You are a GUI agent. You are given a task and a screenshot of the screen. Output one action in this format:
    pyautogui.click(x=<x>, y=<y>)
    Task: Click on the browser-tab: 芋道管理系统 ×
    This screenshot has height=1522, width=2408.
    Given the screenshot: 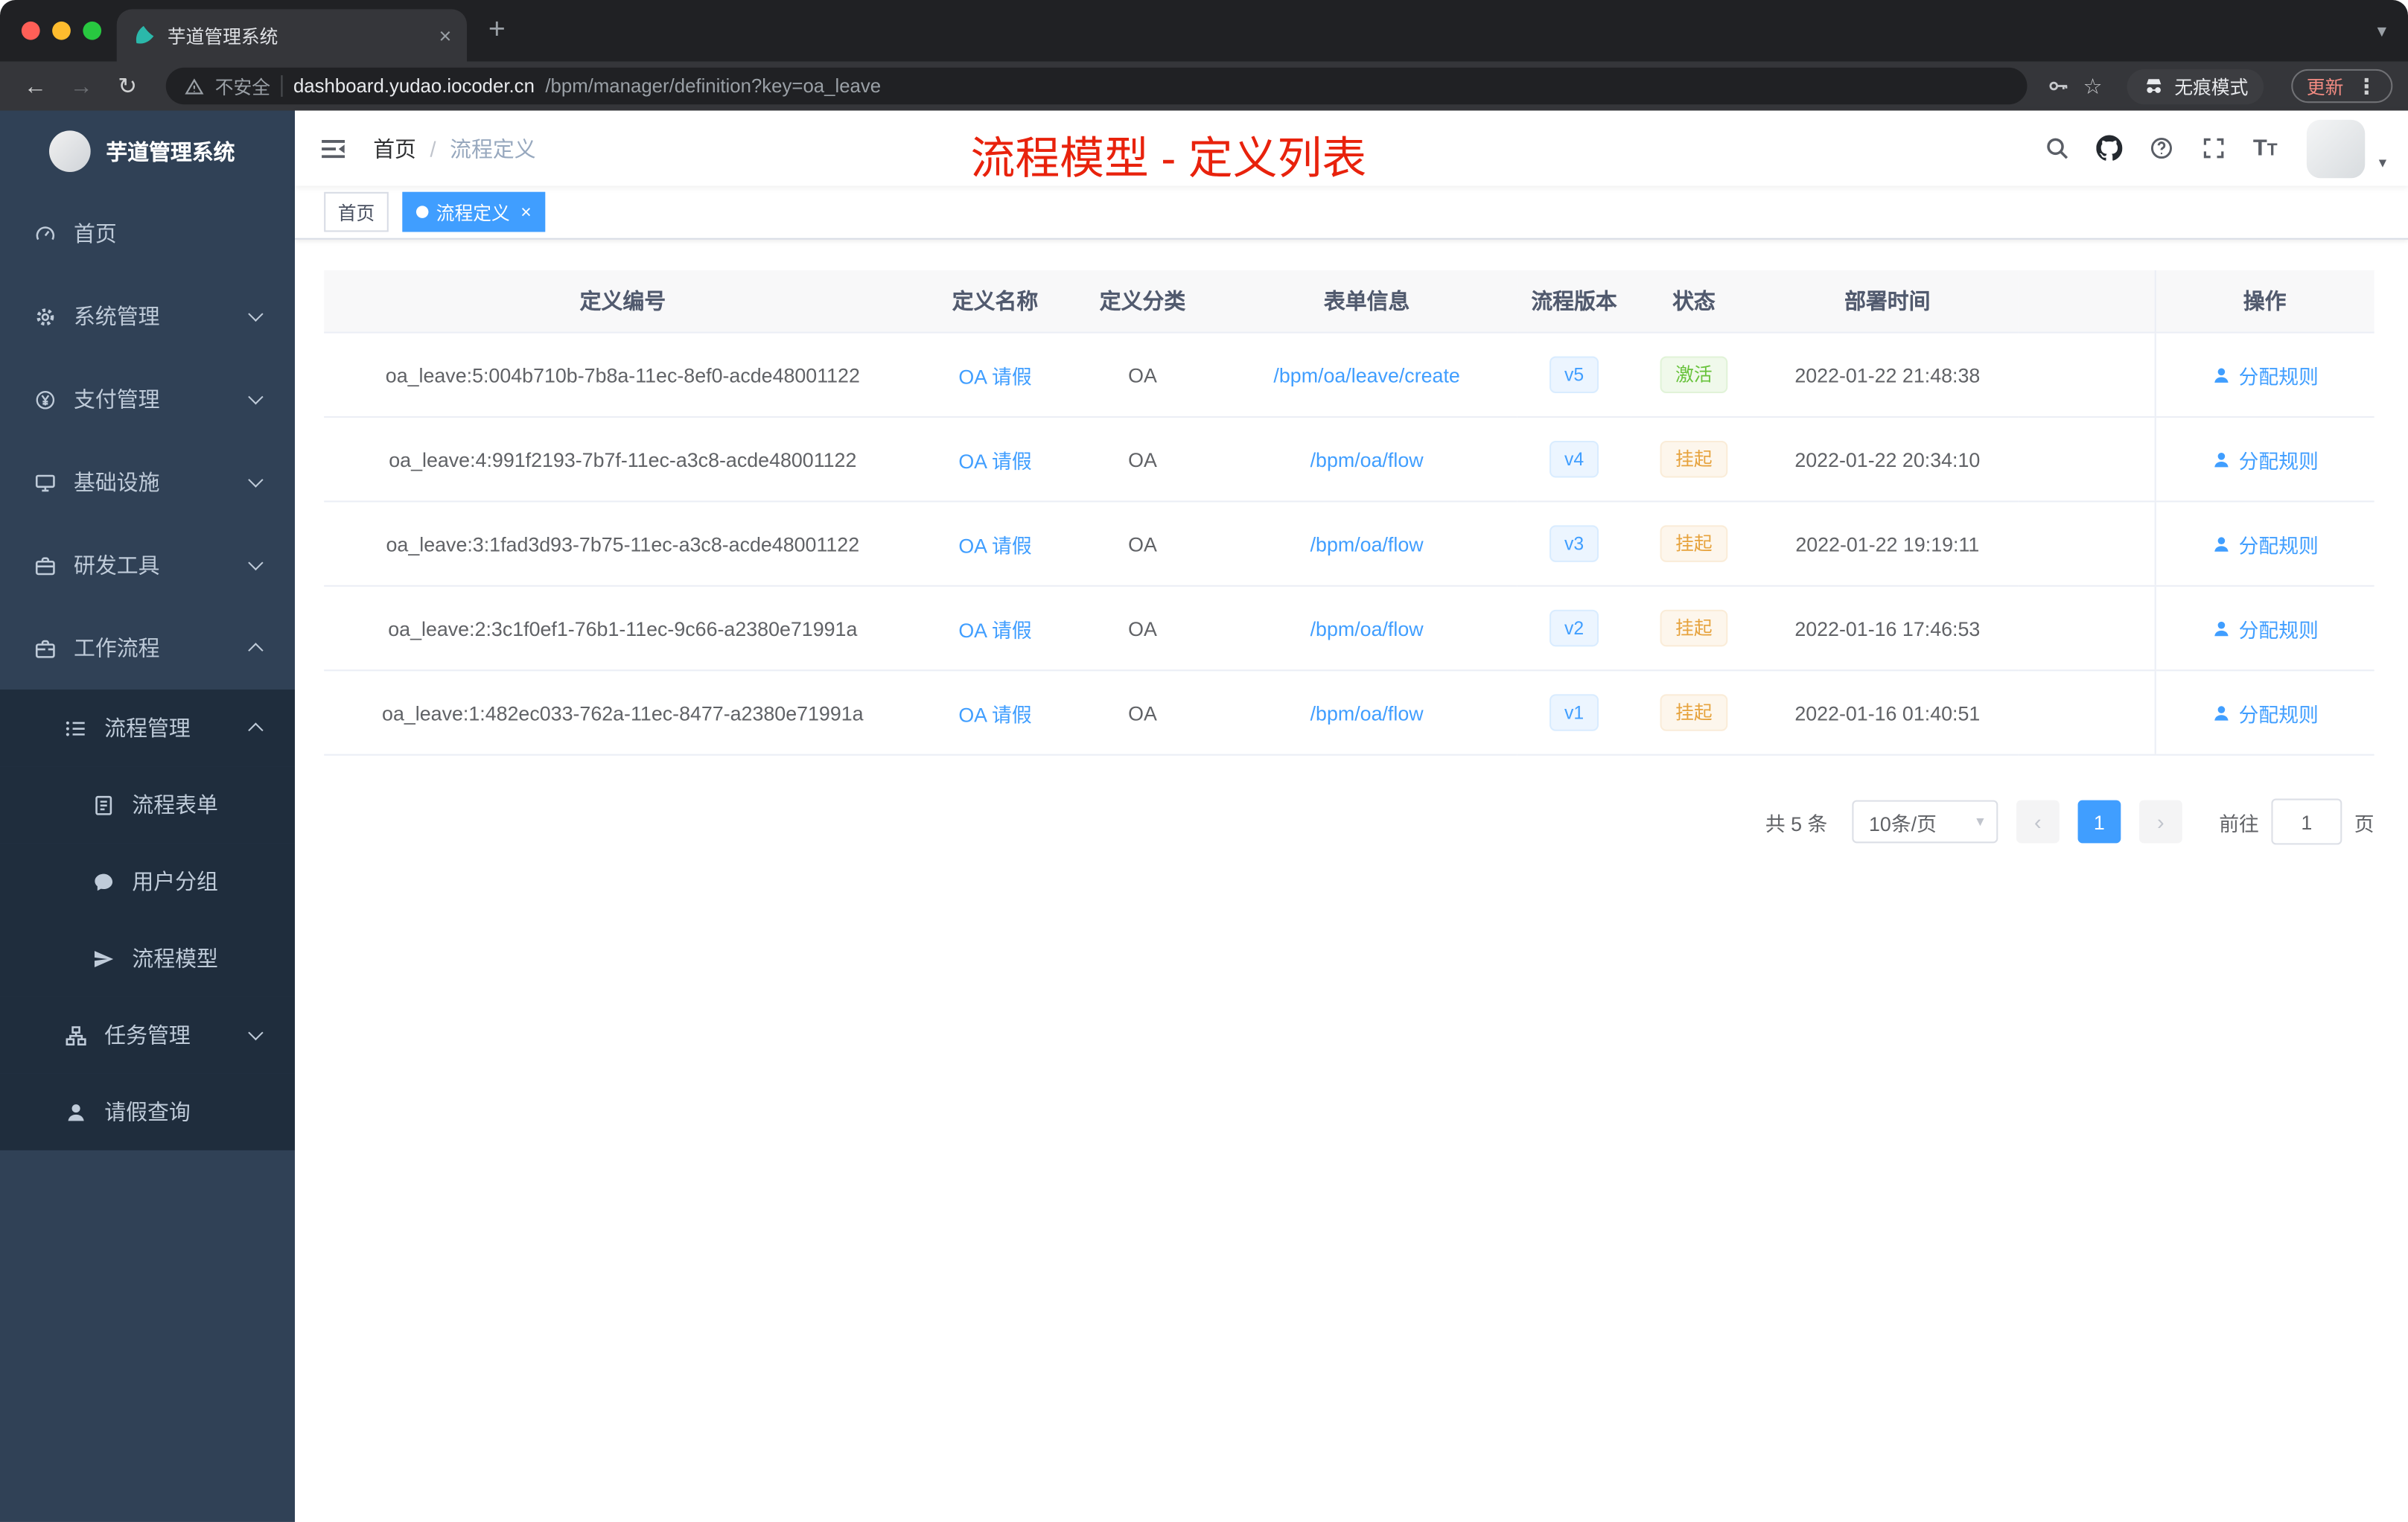 What is the action you would take?
    pyautogui.click(x=291, y=35)
    